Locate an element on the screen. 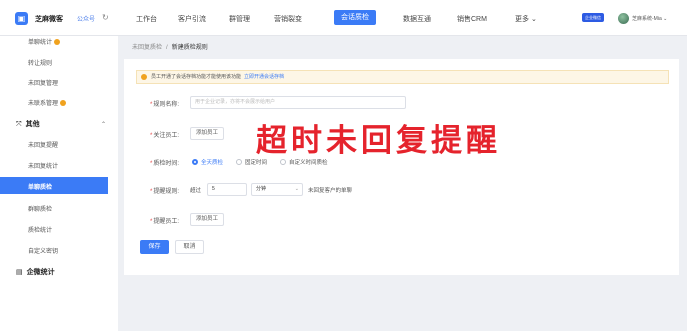 Image resolution: width=687 pixels, height=331 pixels. sidebar-item-single-chat-qc: 单聊质检 is located at coordinates (54, 185).